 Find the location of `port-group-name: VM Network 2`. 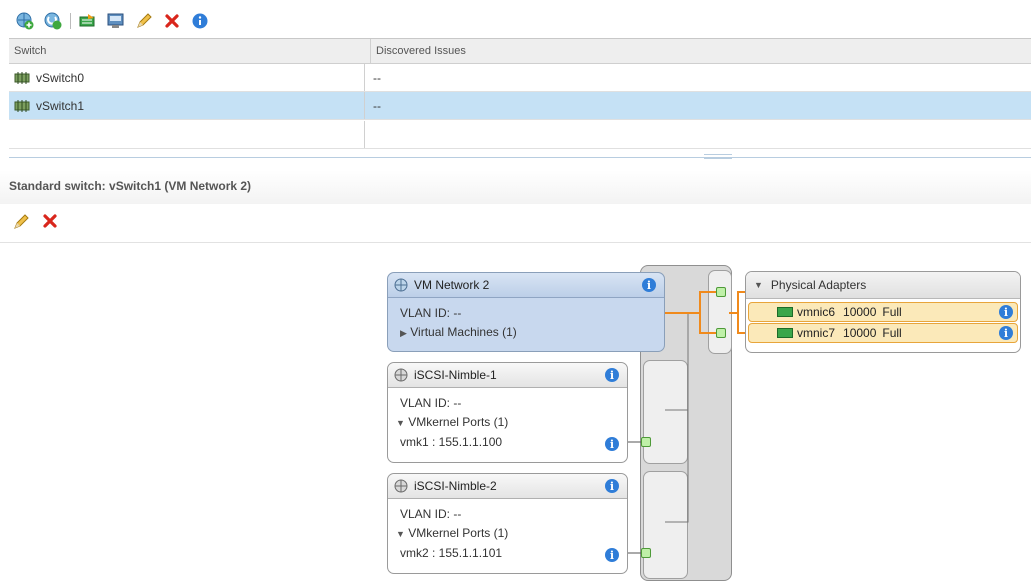

port-group-name: VM Network 2 is located at coordinates (452, 285).